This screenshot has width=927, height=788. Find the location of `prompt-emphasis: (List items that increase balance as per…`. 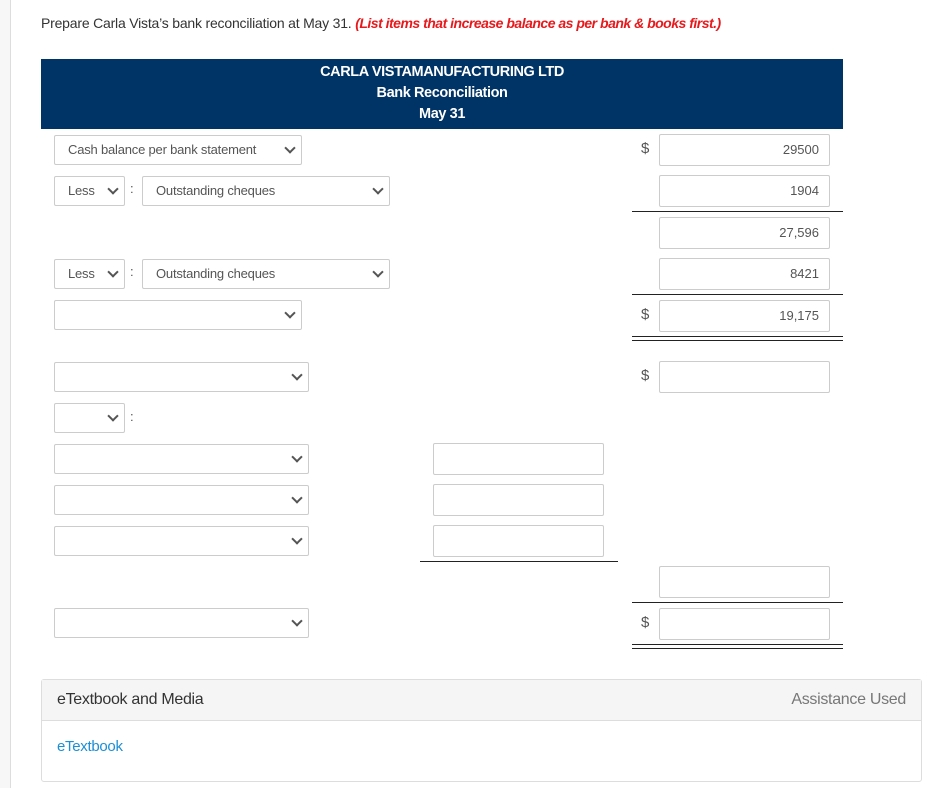

prompt-emphasis: (List items that increase balance as per… is located at coordinates (538, 23).